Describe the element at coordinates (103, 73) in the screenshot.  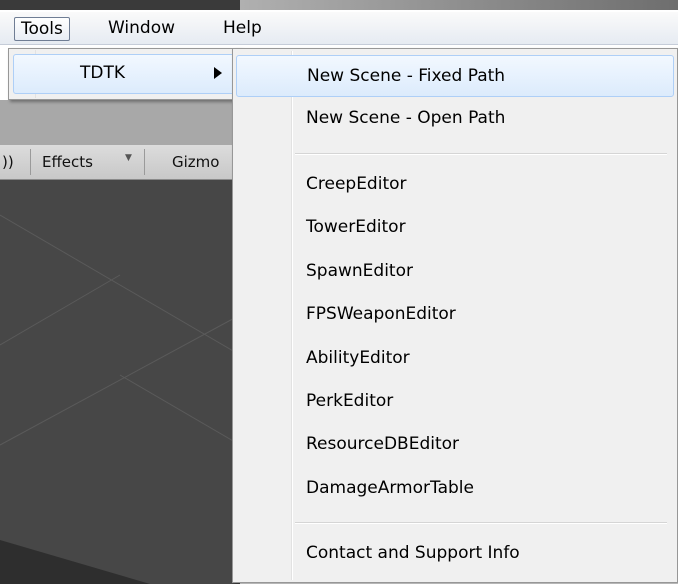
I see `menu-item-tdtk-label: TDTK` at that location.